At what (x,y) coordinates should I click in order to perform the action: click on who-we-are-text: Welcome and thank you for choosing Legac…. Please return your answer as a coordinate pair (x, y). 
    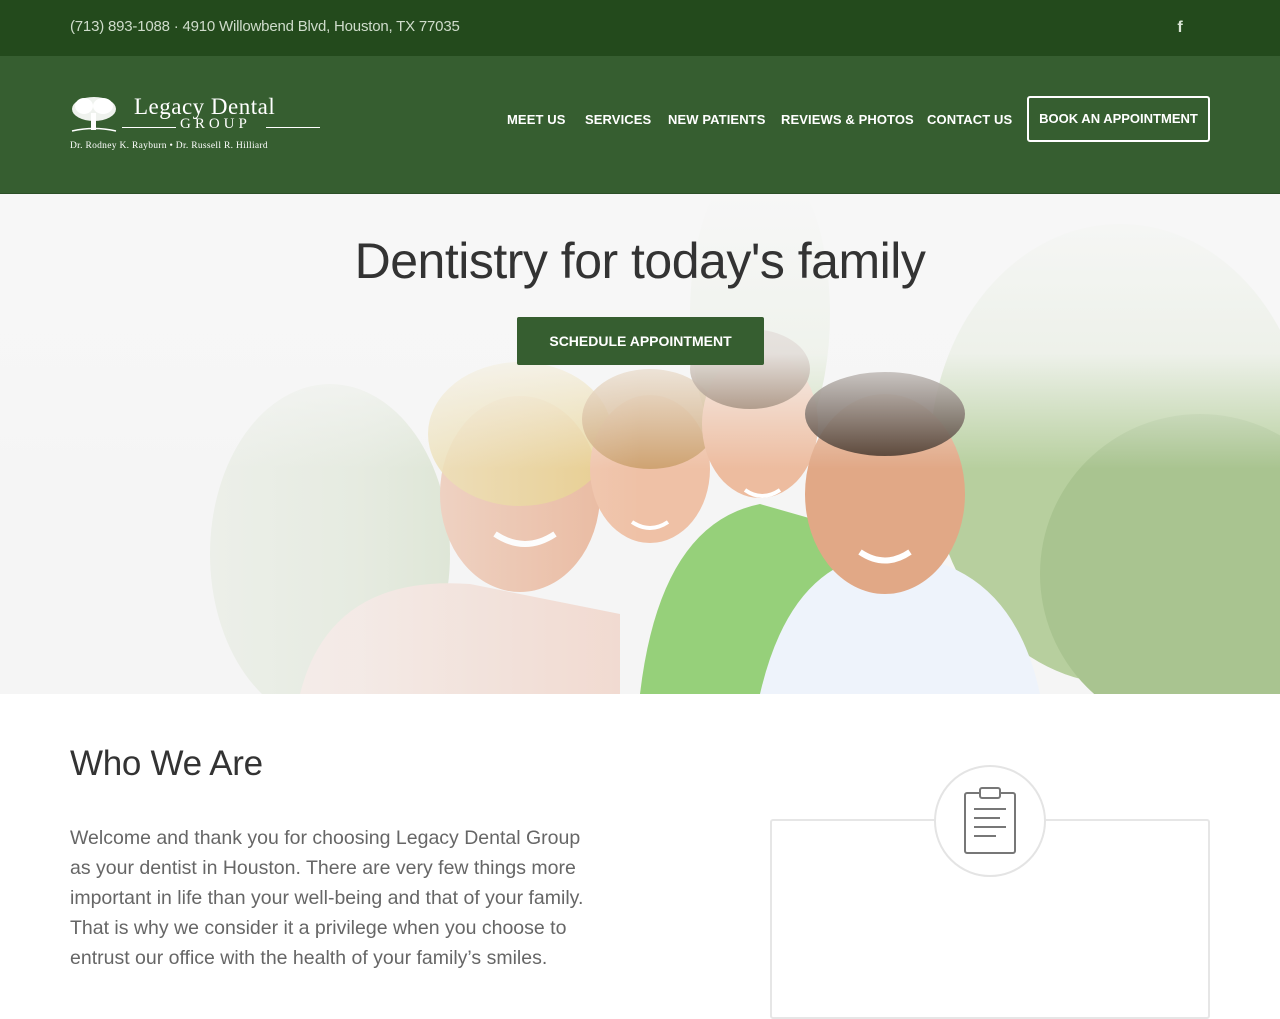
    Looking at the image, I should click on (327, 898).